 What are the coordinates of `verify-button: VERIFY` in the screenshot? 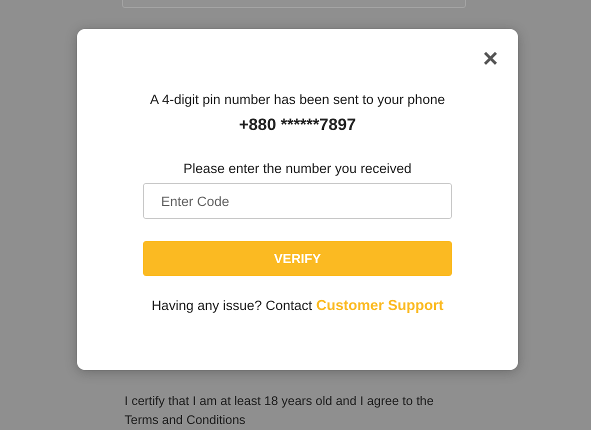 It's located at (297, 258).